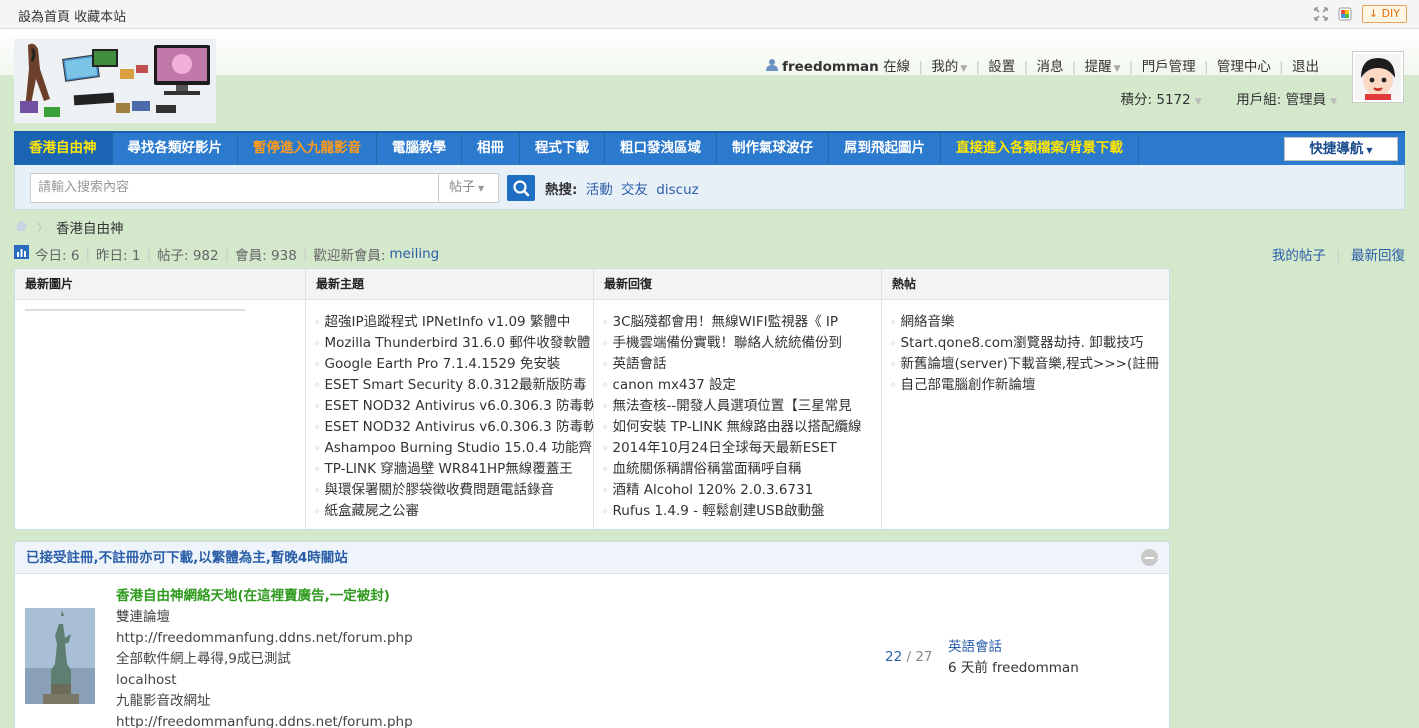 Image resolution: width=1419 pixels, height=728 pixels. Describe the element at coordinates (453, 364) in the screenshot. I see `list-item: Google Earth Pro 7.1.4.1529 免安裝` at that location.